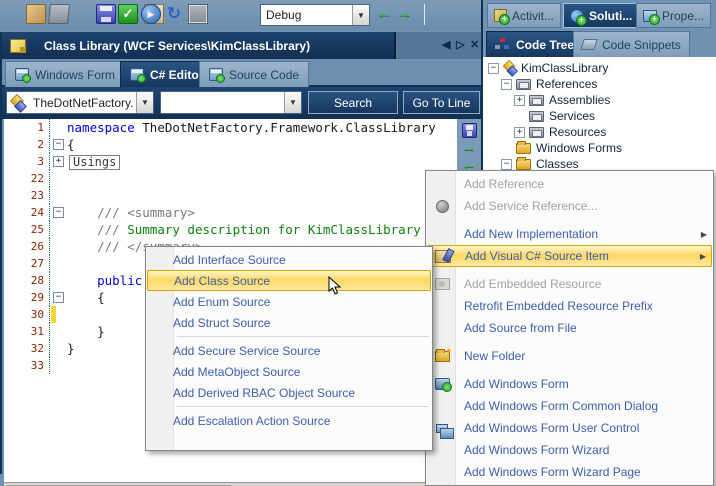  What do you see at coordinates (404, 13) in the screenshot?
I see `navigate-forward-icon: →` at bounding box center [404, 13].